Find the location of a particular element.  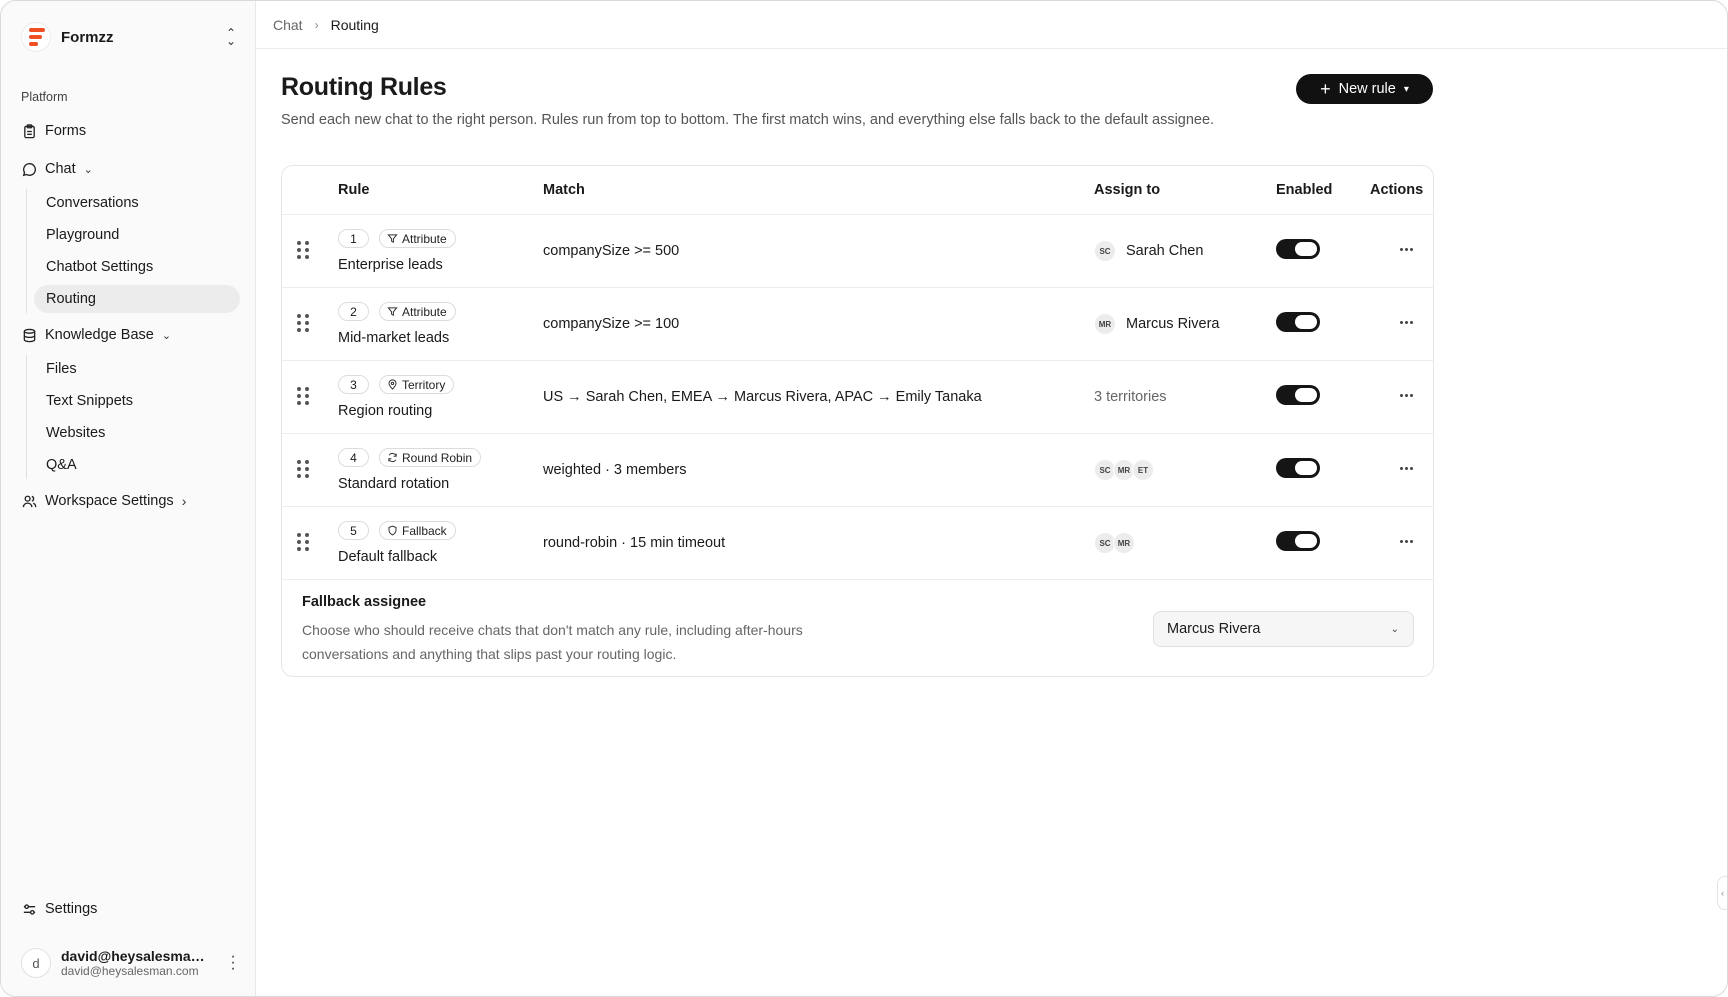

rule-order-badge: 1 is located at coordinates (353, 238).